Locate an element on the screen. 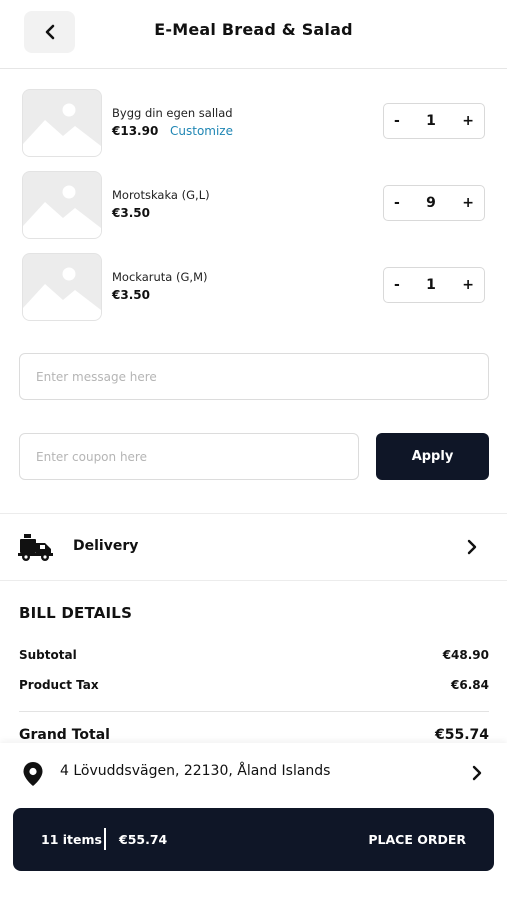 This screenshot has width=507, height=900. grand-total-label: Grand Total is located at coordinates (64, 735).